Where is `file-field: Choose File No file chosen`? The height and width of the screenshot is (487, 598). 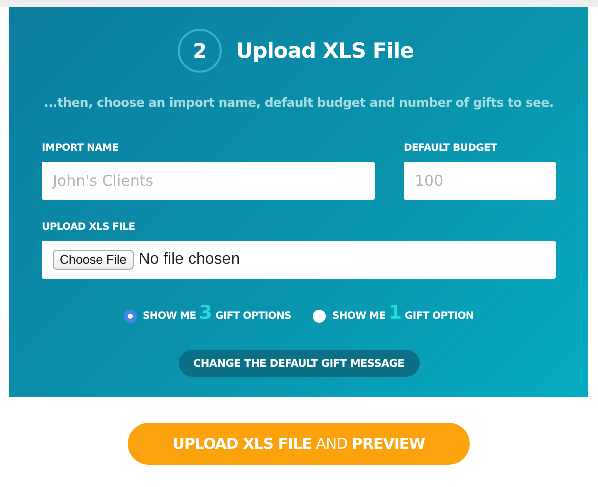 file-field: Choose File No file chosen is located at coordinates (299, 260).